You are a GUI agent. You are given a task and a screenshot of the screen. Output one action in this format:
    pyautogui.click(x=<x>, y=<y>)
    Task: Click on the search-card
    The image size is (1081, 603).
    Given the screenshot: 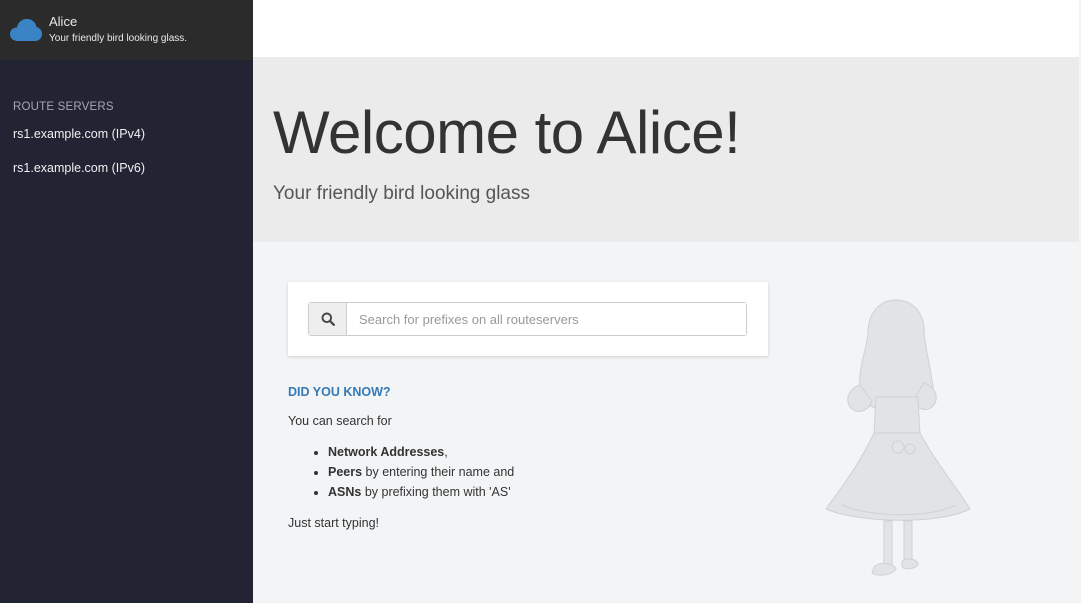 What is the action you would take?
    pyautogui.click(x=528, y=319)
    